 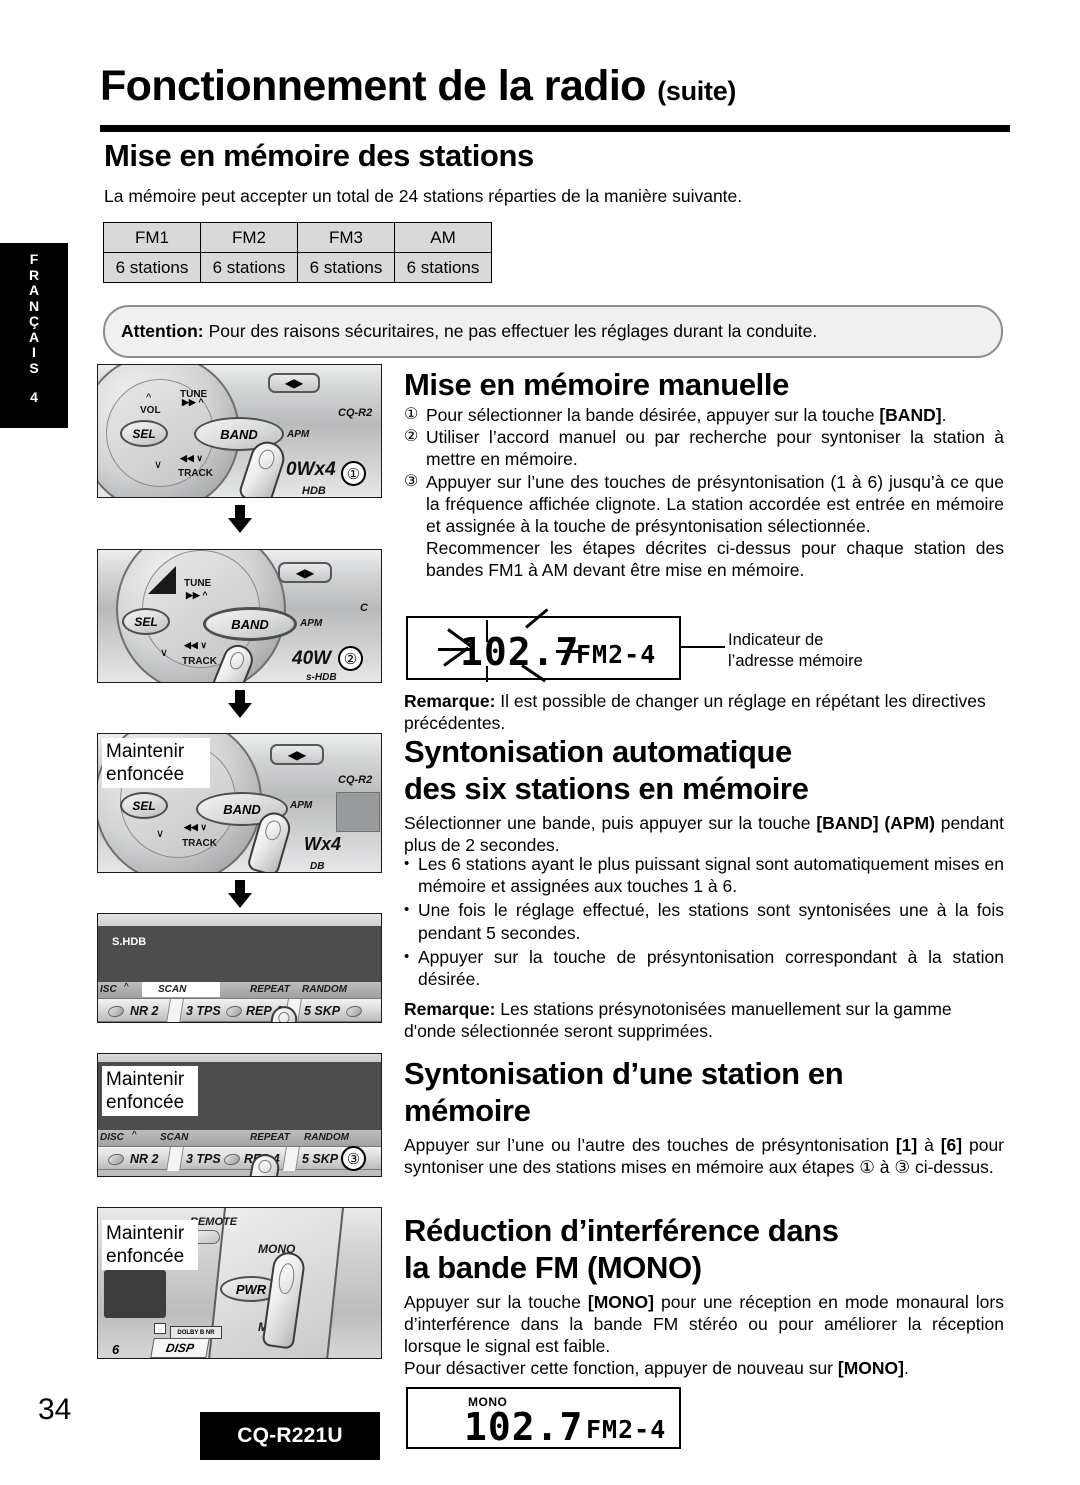 I want to click on recall-text-2: à, so click(x=929, y=1145).